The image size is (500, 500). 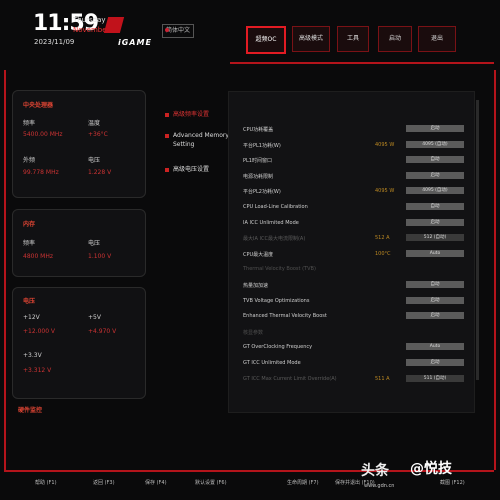 I want to click on mem-freq-label: 频率, so click(x=29, y=243).